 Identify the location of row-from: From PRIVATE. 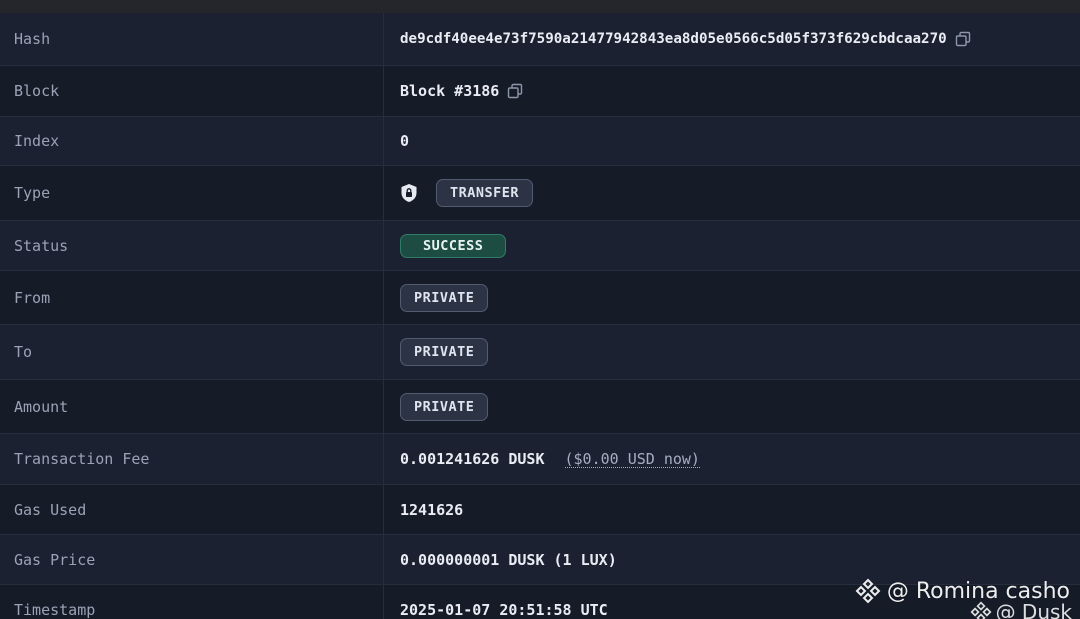
(540, 298).